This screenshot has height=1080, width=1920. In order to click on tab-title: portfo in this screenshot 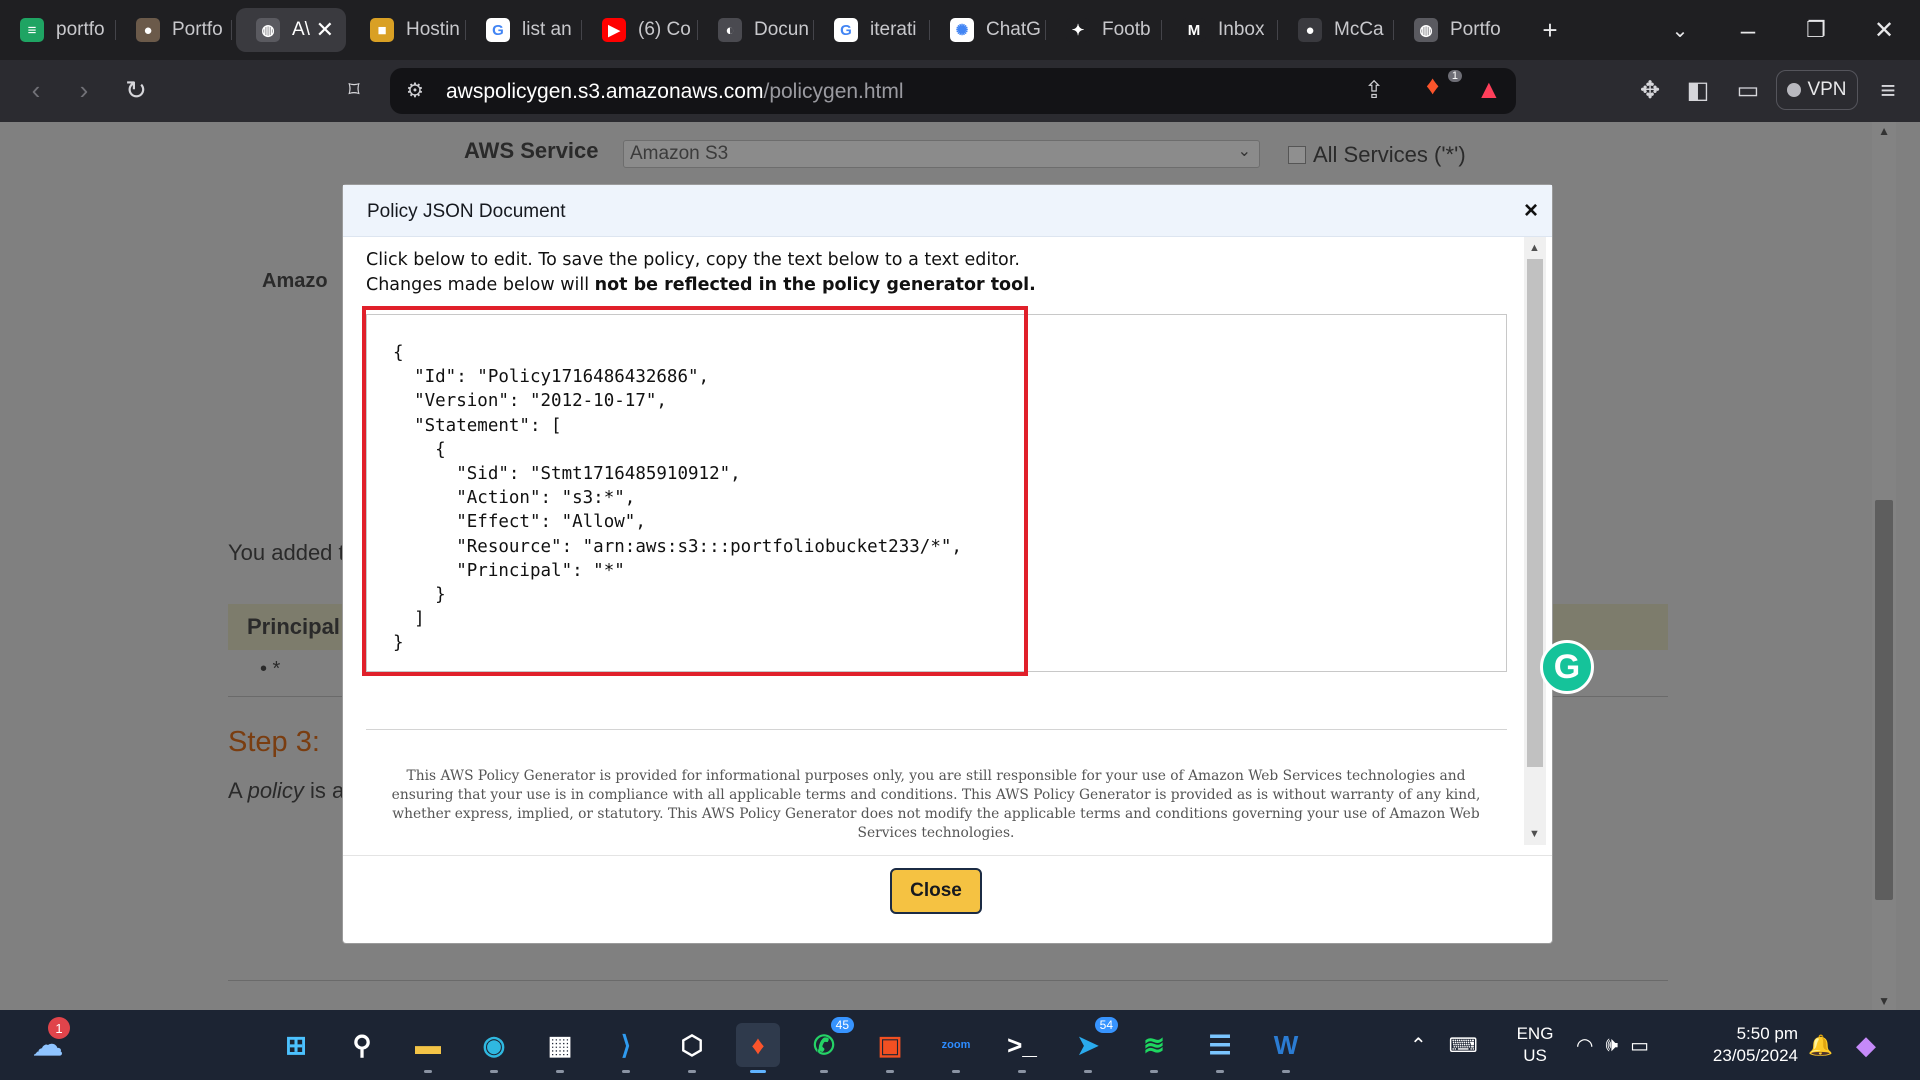, I will do `click(80, 29)`.